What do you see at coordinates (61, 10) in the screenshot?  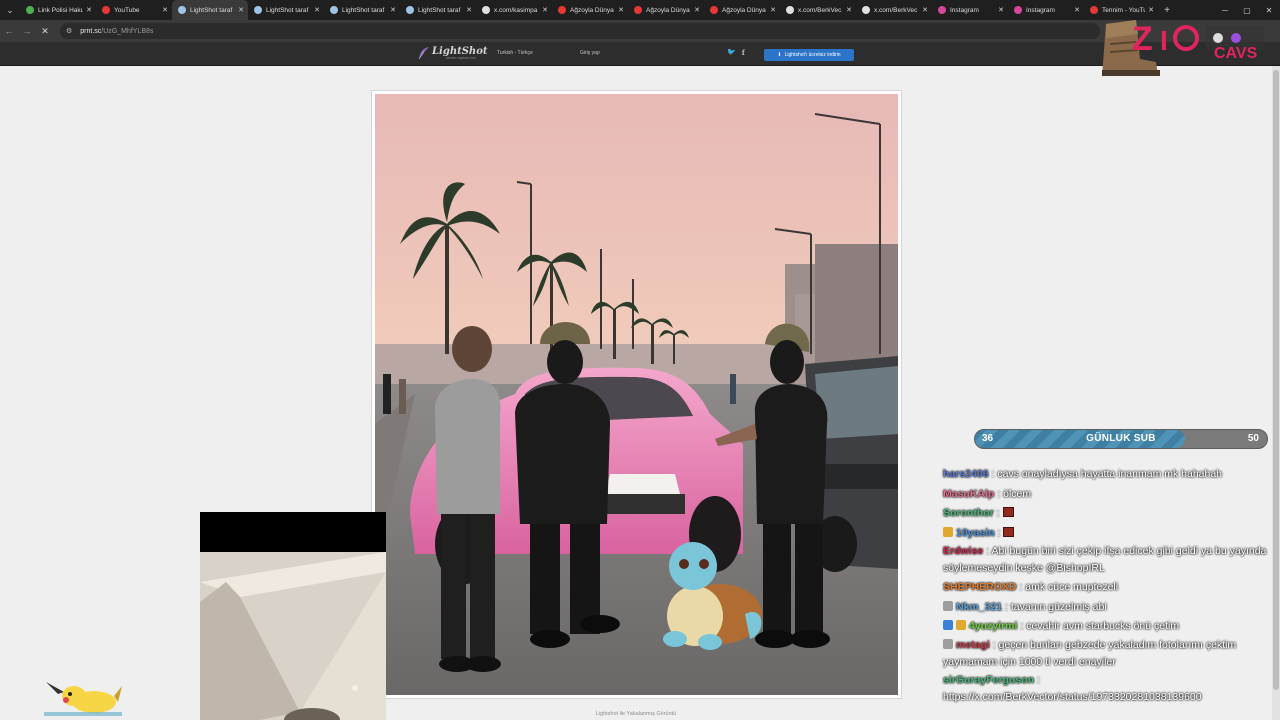 I see `tab-title: Link Polisi Haku` at bounding box center [61, 10].